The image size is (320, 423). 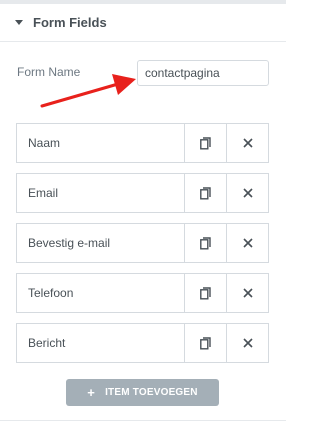 I want to click on field-item-telefoon: Telefoon, so click(x=142, y=293).